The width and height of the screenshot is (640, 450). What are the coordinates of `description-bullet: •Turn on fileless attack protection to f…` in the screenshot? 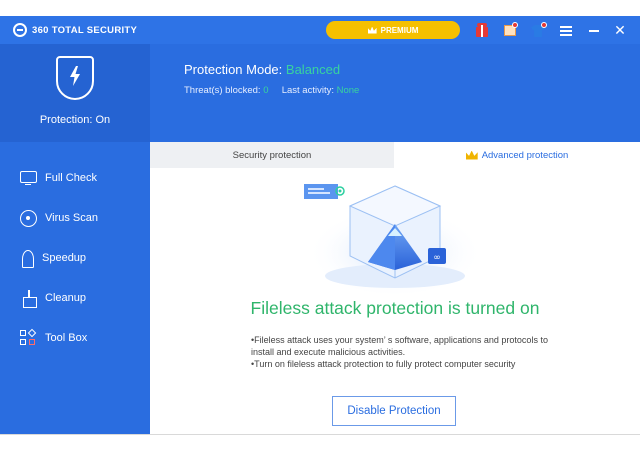 It's located at (383, 364).